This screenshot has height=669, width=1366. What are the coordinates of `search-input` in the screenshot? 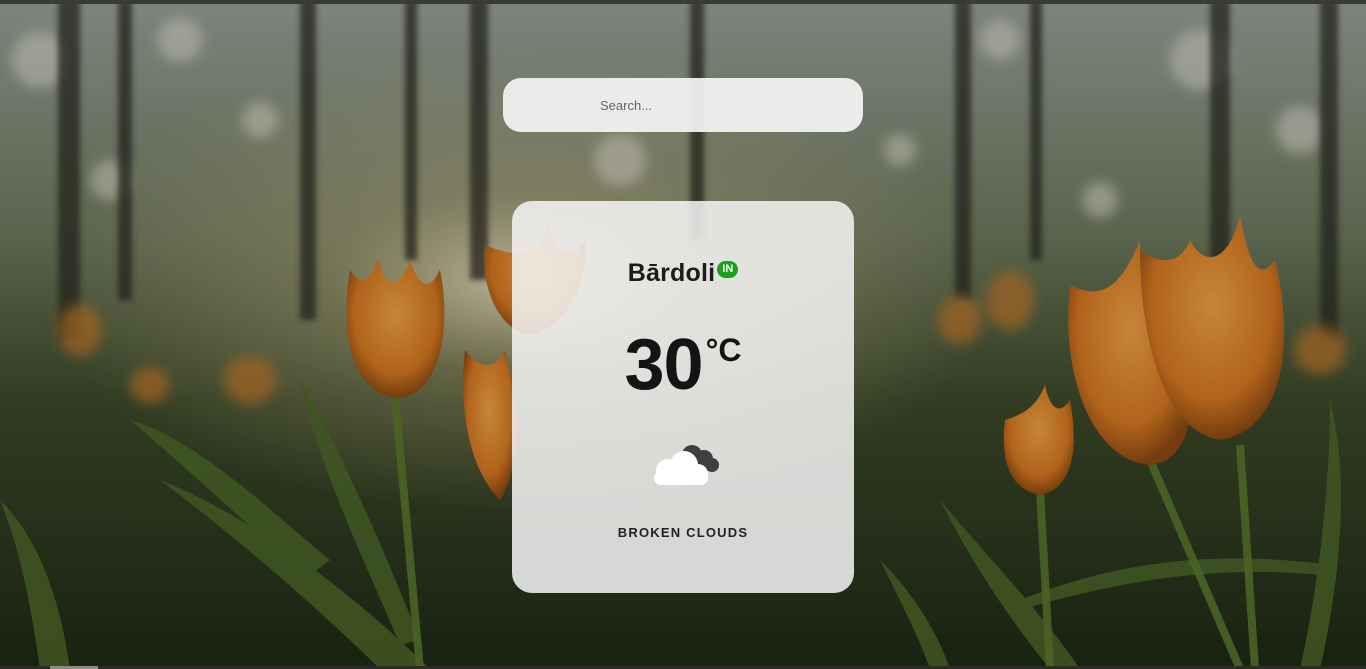 It's located at (720, 105).